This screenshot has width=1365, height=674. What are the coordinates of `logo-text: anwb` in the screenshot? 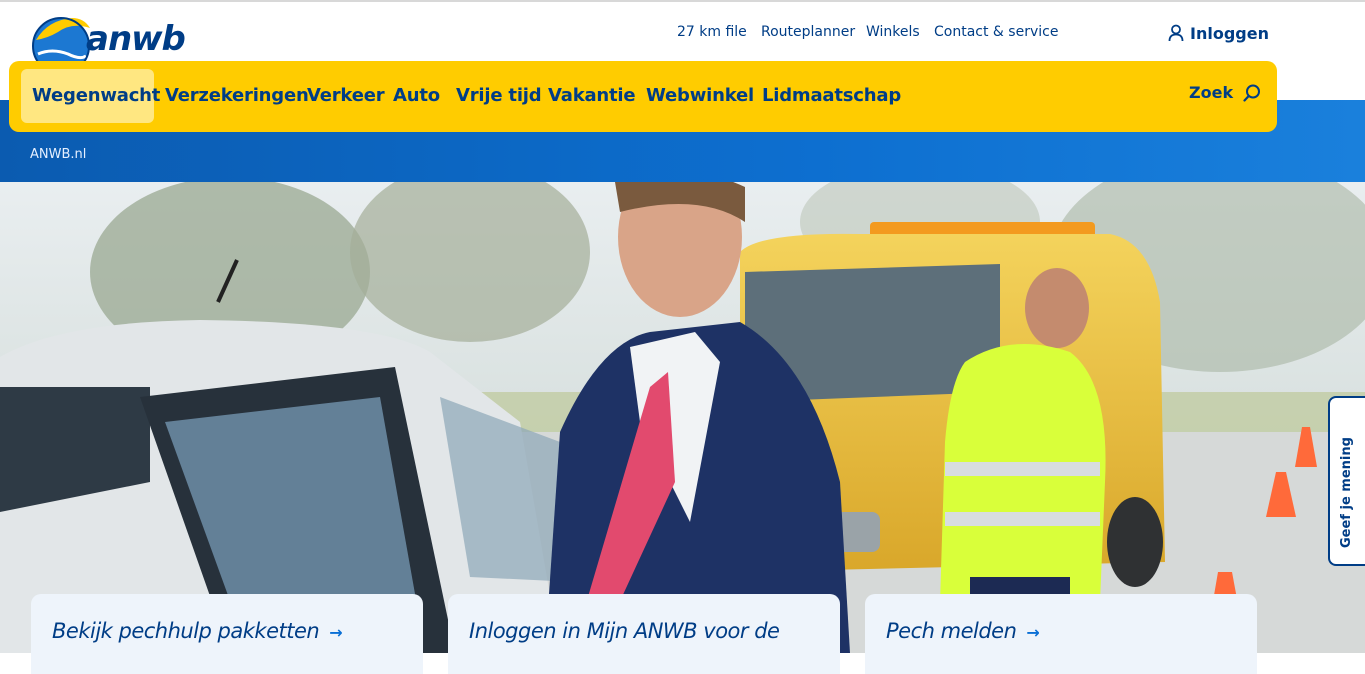 It's located at (136, 39).